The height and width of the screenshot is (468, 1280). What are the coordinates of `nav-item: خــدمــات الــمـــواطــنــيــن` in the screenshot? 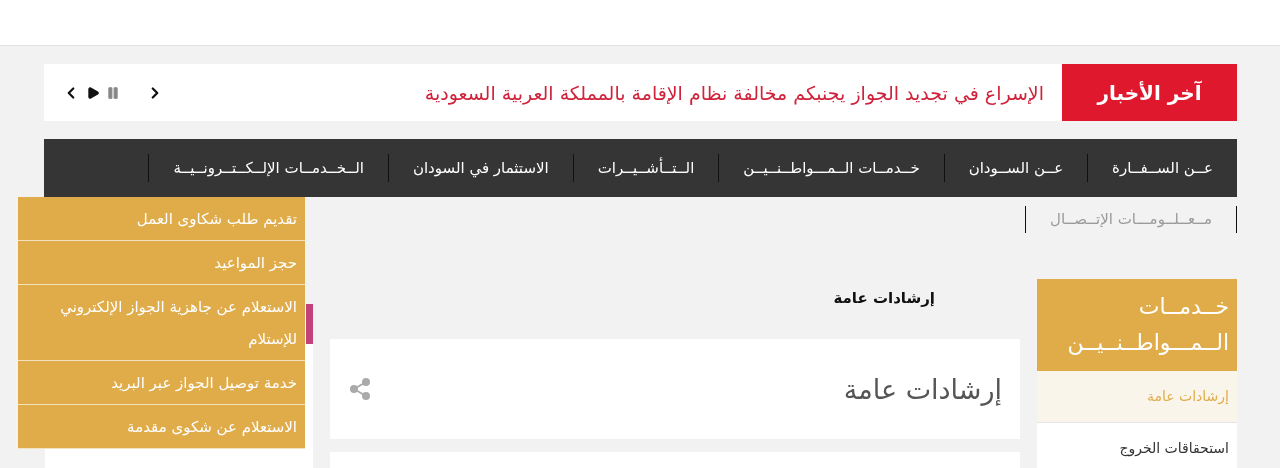 It's located at (831, 168).